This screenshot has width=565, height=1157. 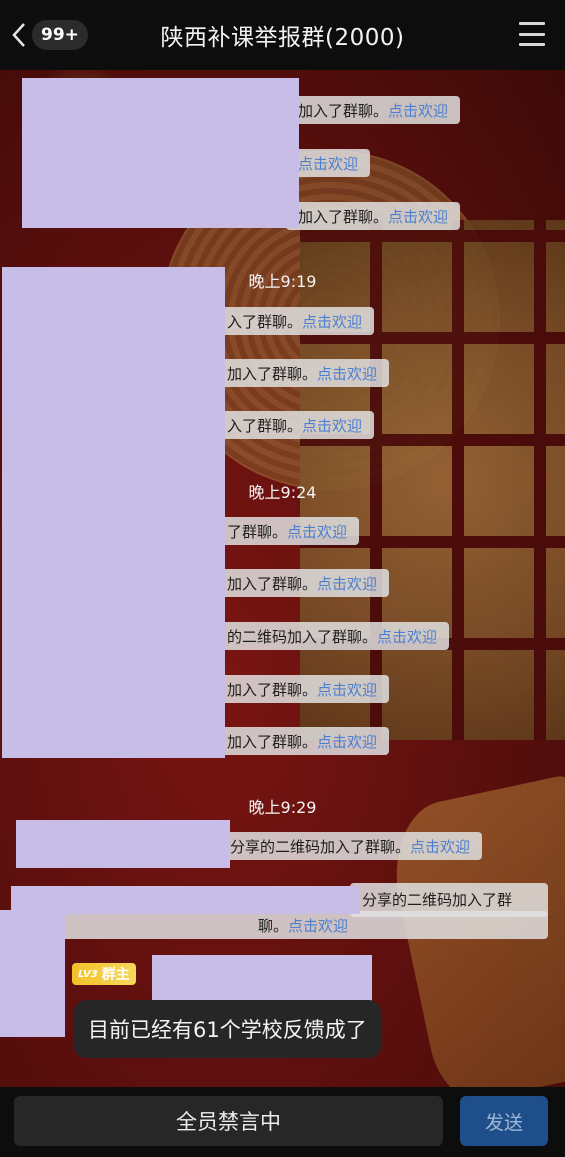 I want to click on redacted-avatar, so click(x=32, y=973).